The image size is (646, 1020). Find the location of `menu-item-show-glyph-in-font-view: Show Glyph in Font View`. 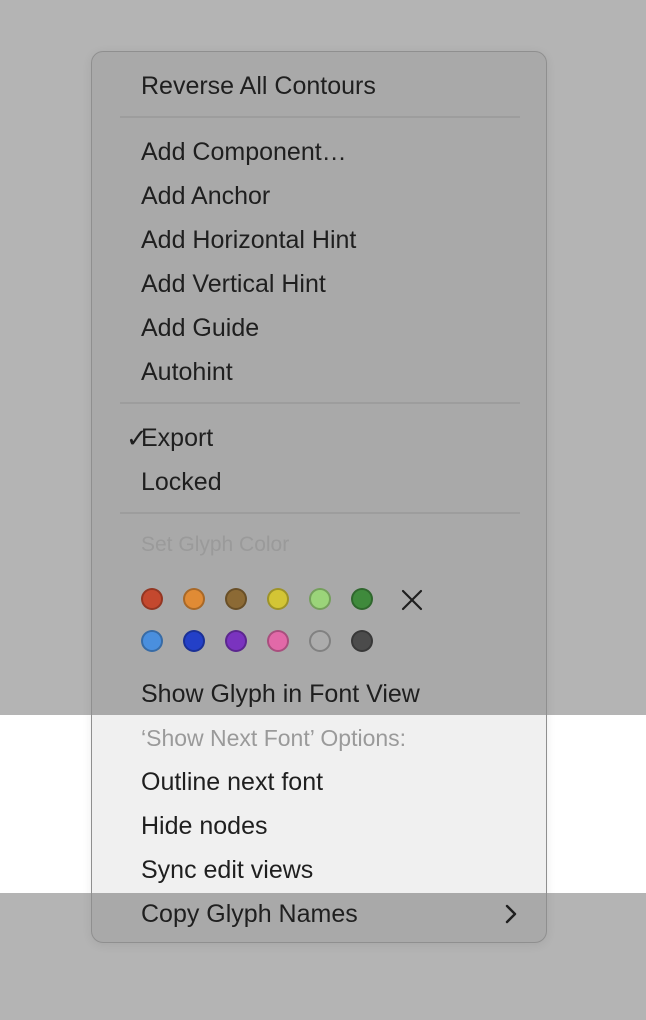

menu-item-show-glyph-in-font-view: Show Glyph in Font View is located at coordinates (280, 694).